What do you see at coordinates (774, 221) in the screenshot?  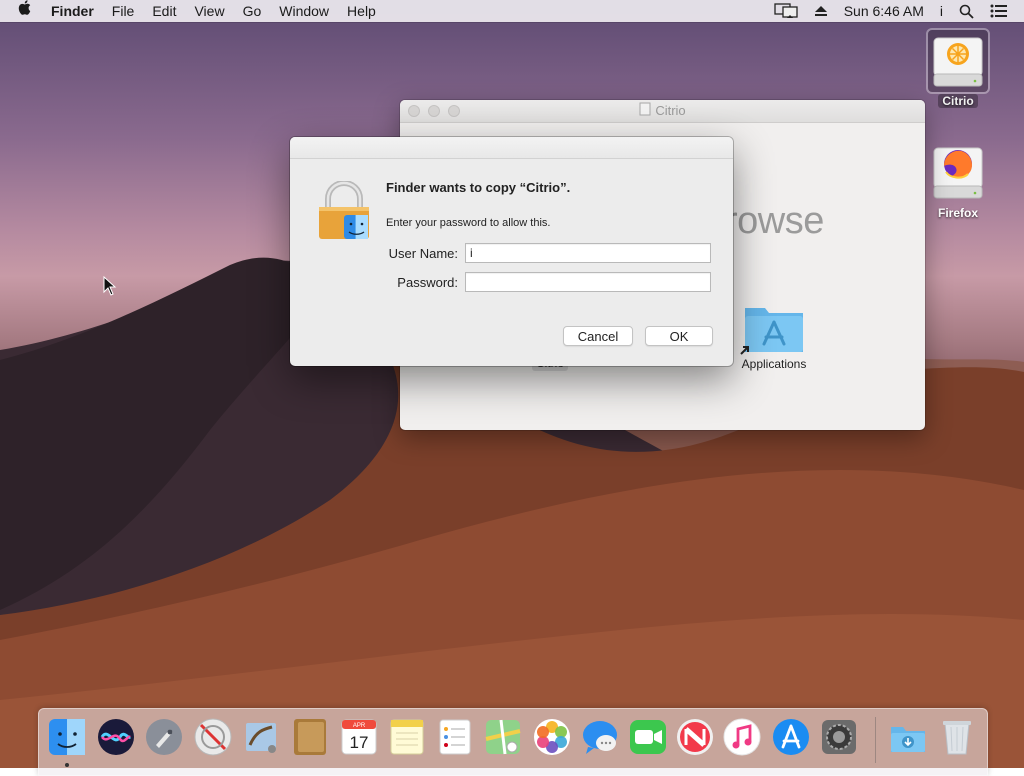 I see `window-background-text: rowse` at bounding box center [774, 221].